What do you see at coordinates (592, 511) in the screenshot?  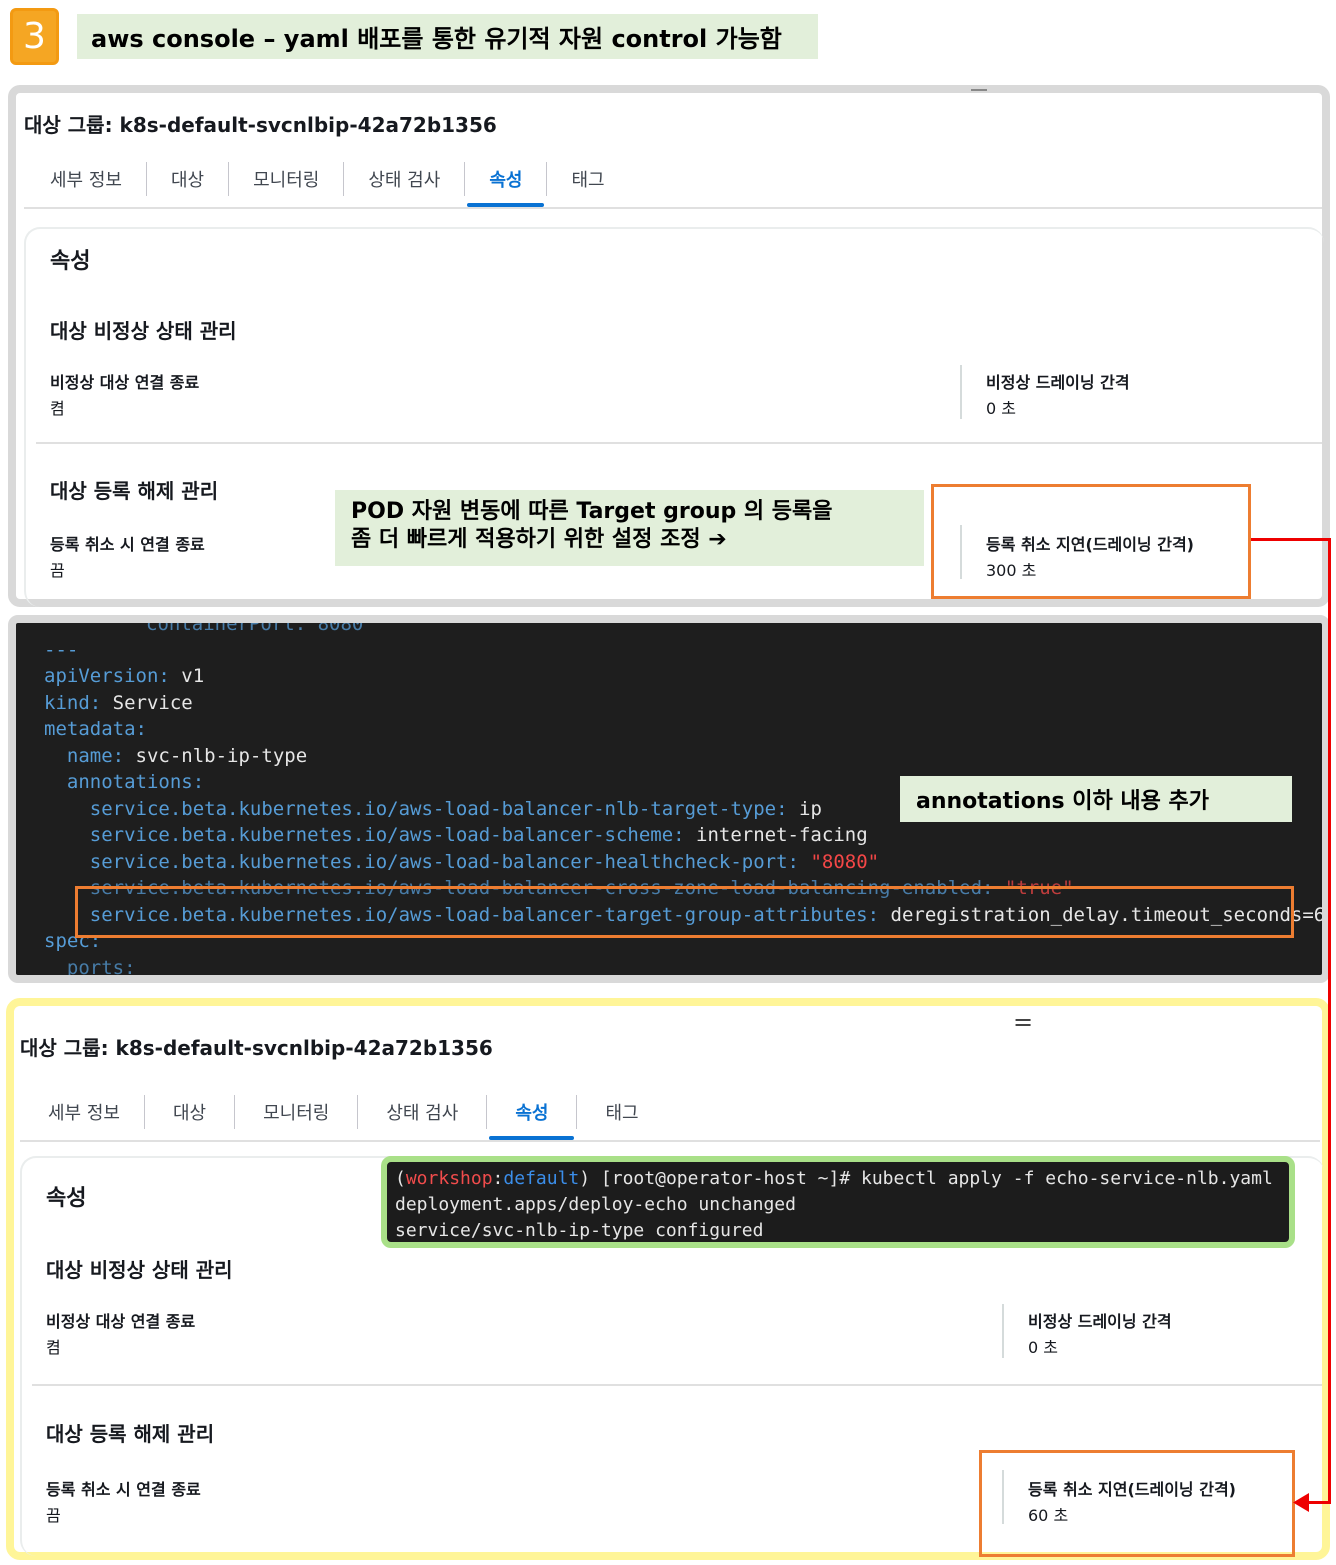 I see `note-line-1: POD 자원 변동에 따른 Target group 의 등록을` at bounding box center [592, 511].